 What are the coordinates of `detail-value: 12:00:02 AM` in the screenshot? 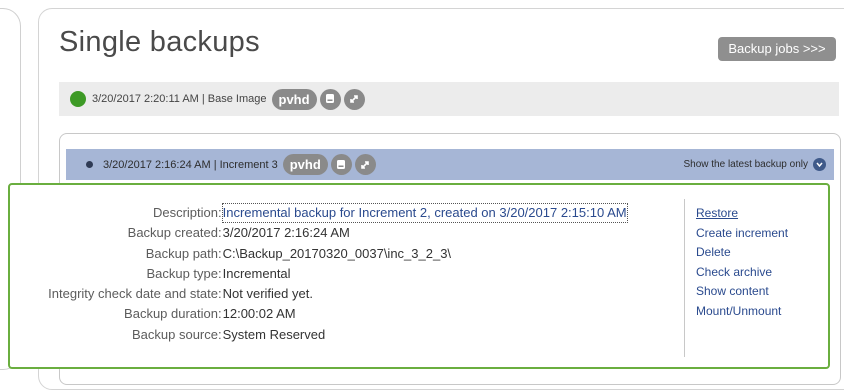 It's located at (259, 314).